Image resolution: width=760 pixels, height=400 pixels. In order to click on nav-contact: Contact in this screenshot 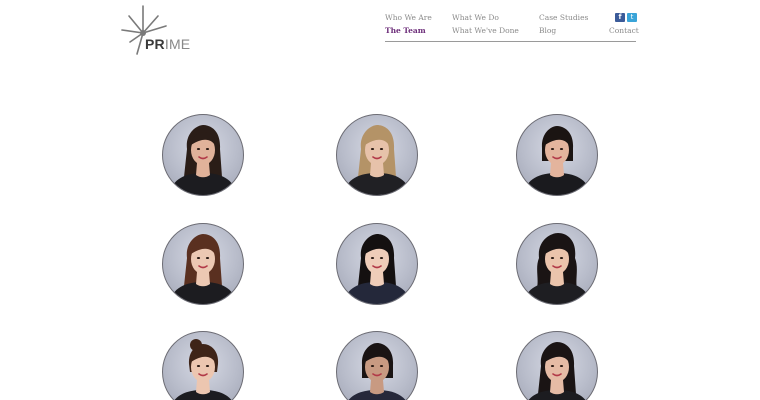, I will do `click(624, 31)`.